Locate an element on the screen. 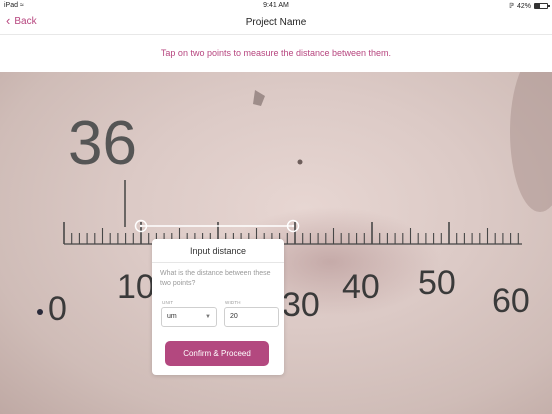 This screenshot has height=414, width=552. nav-bar: ‹ Back Project Name is located at coordinates (276, 23).